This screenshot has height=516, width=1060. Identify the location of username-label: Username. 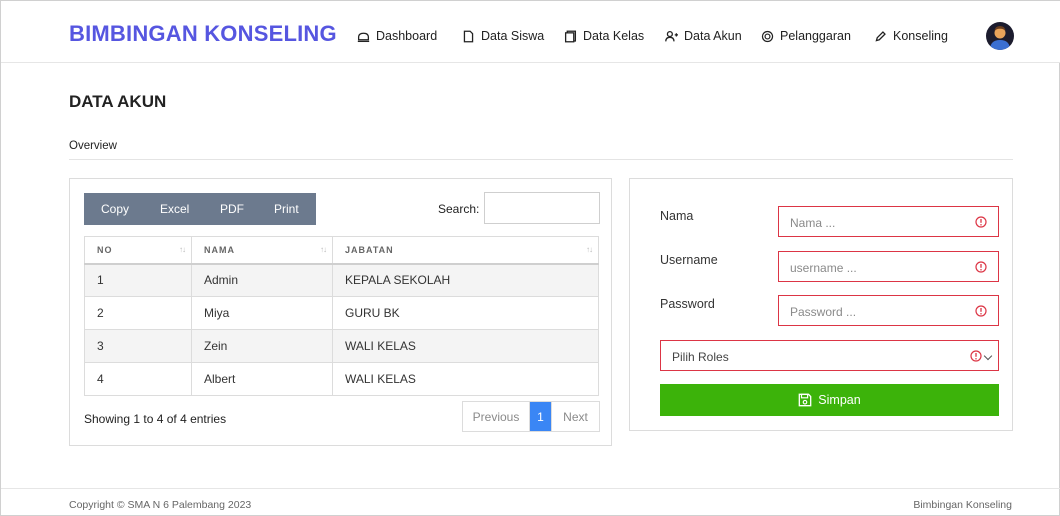
(689, 260).